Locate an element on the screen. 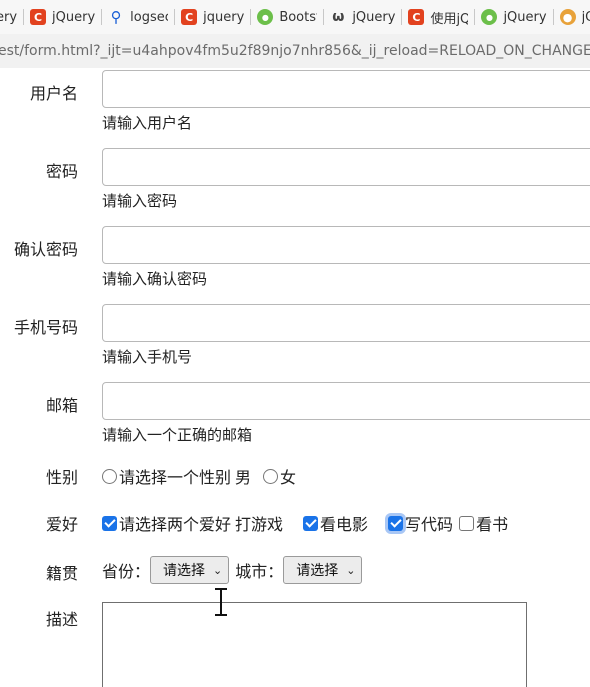  province-label: 省份： is located at coordinates (126, 571).